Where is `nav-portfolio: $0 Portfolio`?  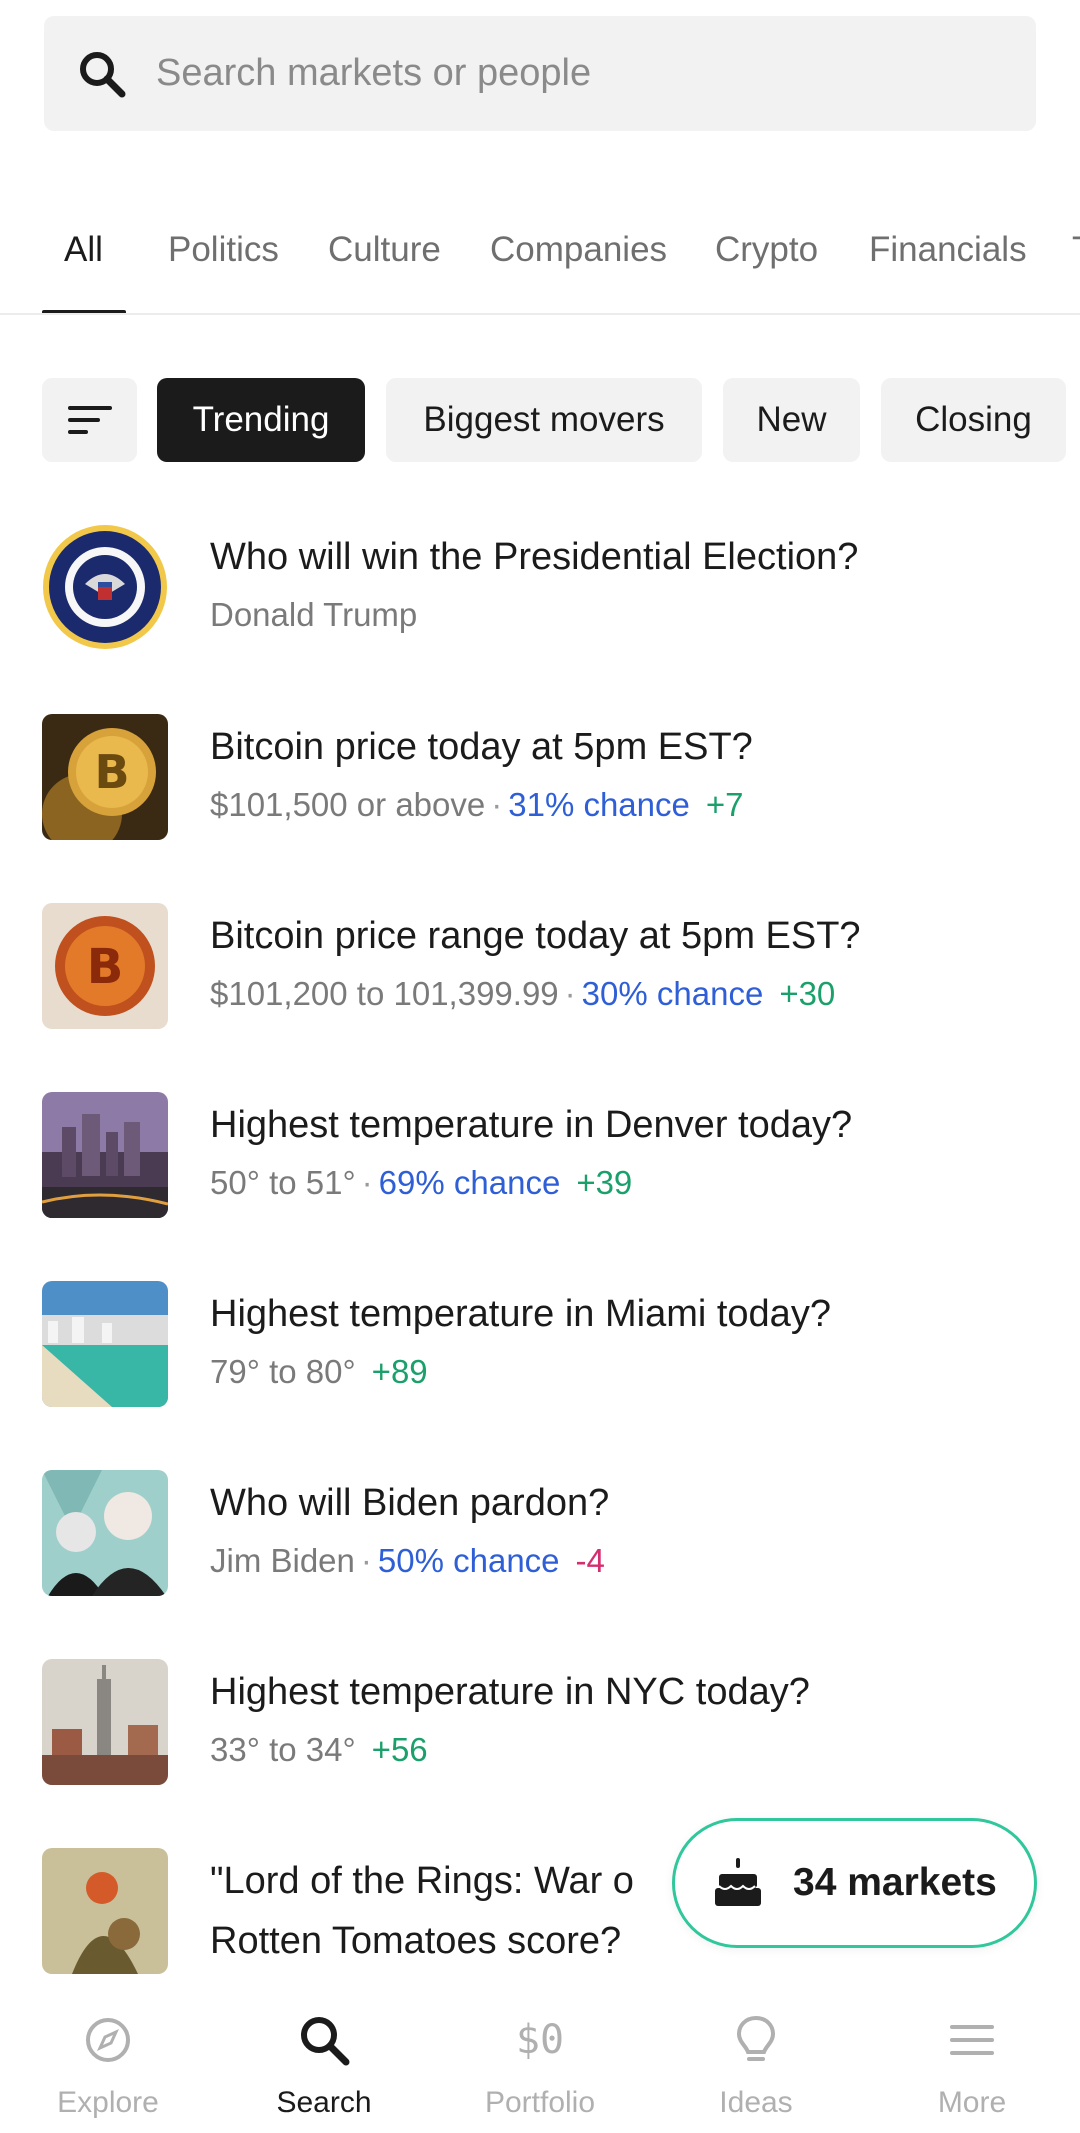 nav-portfolio: $0 Portfolio is located at coordinates (540, 2060).